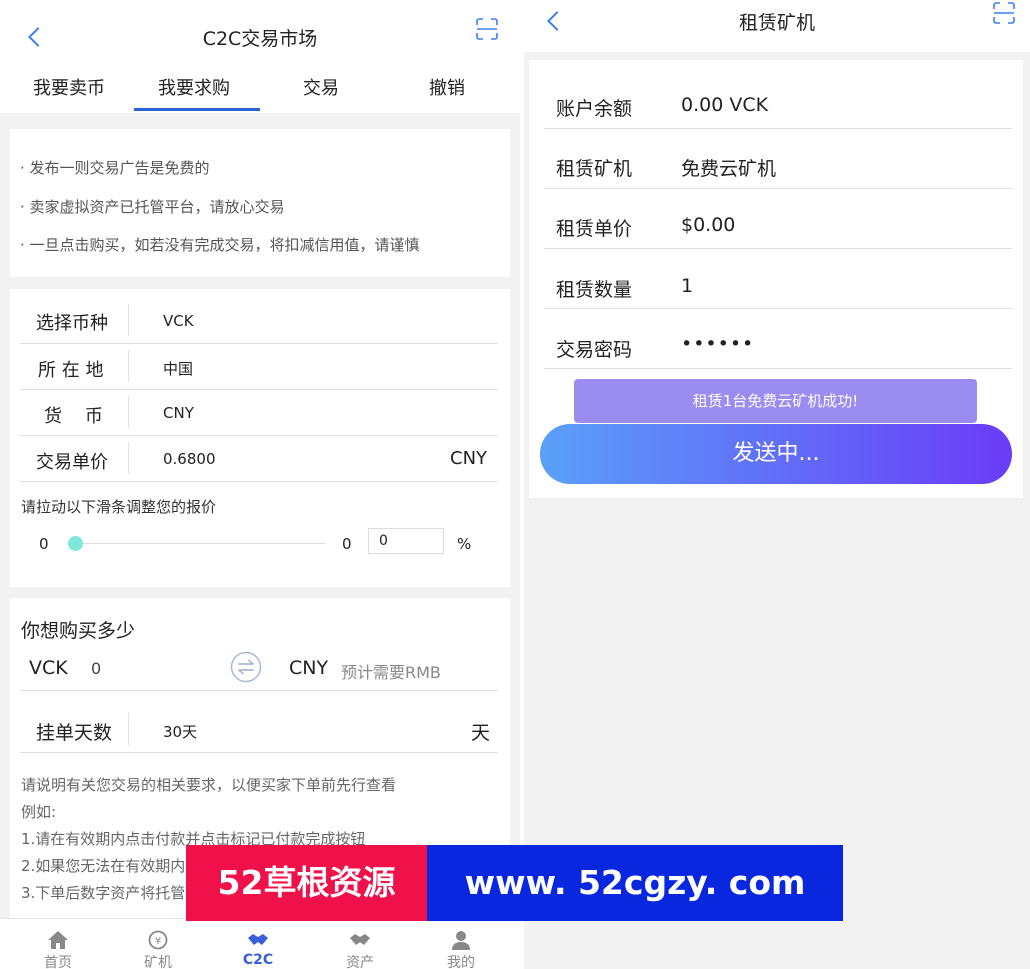 The height and width of the screenshot is (969, 1030). Describe the element at coordinates (246, 667) in the screenshot. I see `swap-icon` at that location.